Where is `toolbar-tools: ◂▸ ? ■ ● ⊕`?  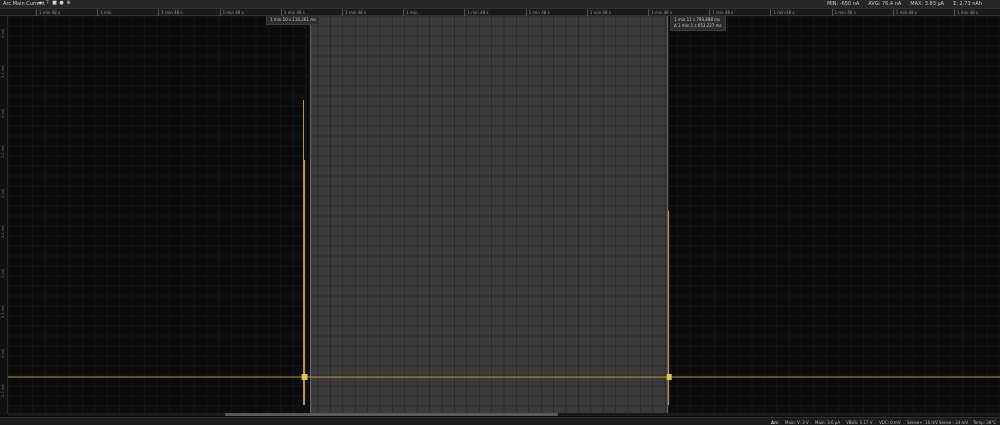
toolbar-tools: ◂▸ ? ■ ● ⊕ is located at coordinates (54, 3).